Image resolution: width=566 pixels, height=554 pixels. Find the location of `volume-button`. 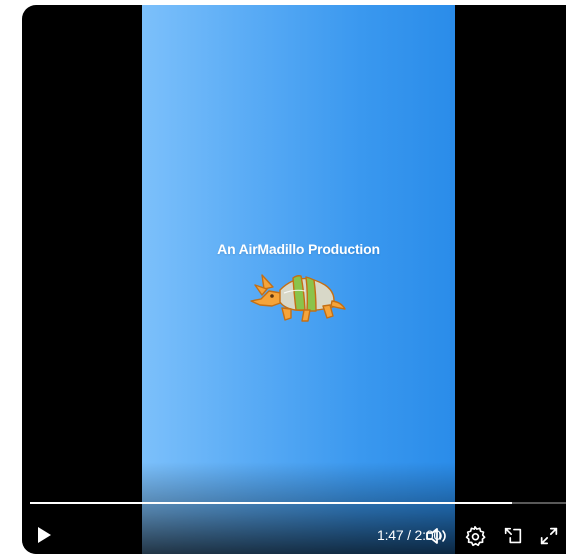

volume-button is located at coordinates (436, 536).